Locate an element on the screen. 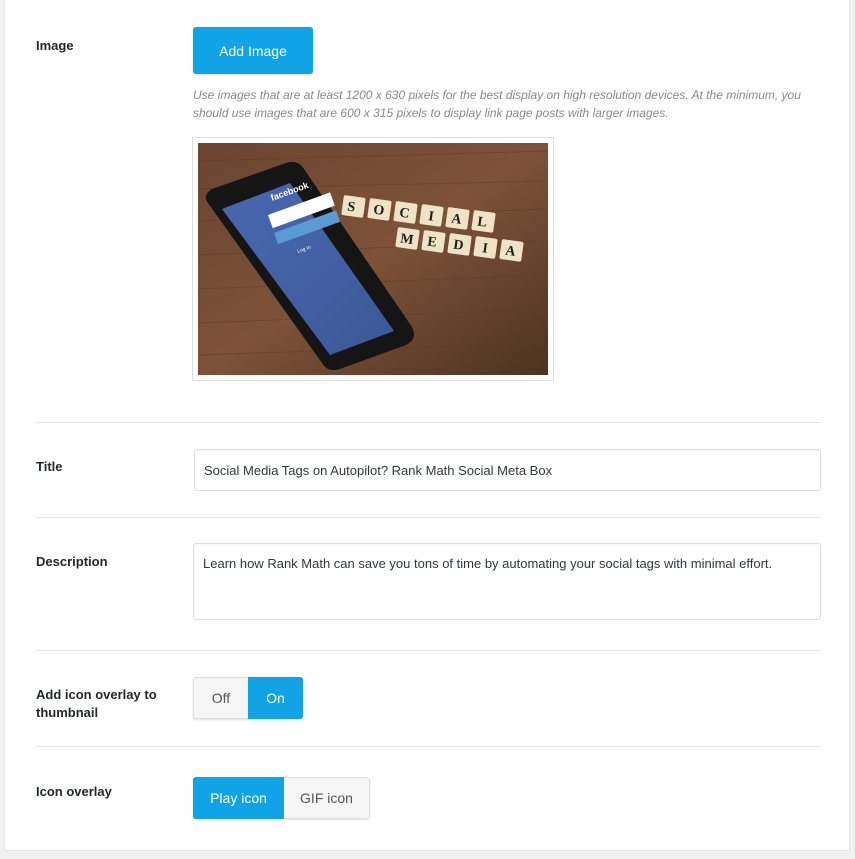 The image size is (855, 859). image-label: Image is located at coordinates (55, 45).